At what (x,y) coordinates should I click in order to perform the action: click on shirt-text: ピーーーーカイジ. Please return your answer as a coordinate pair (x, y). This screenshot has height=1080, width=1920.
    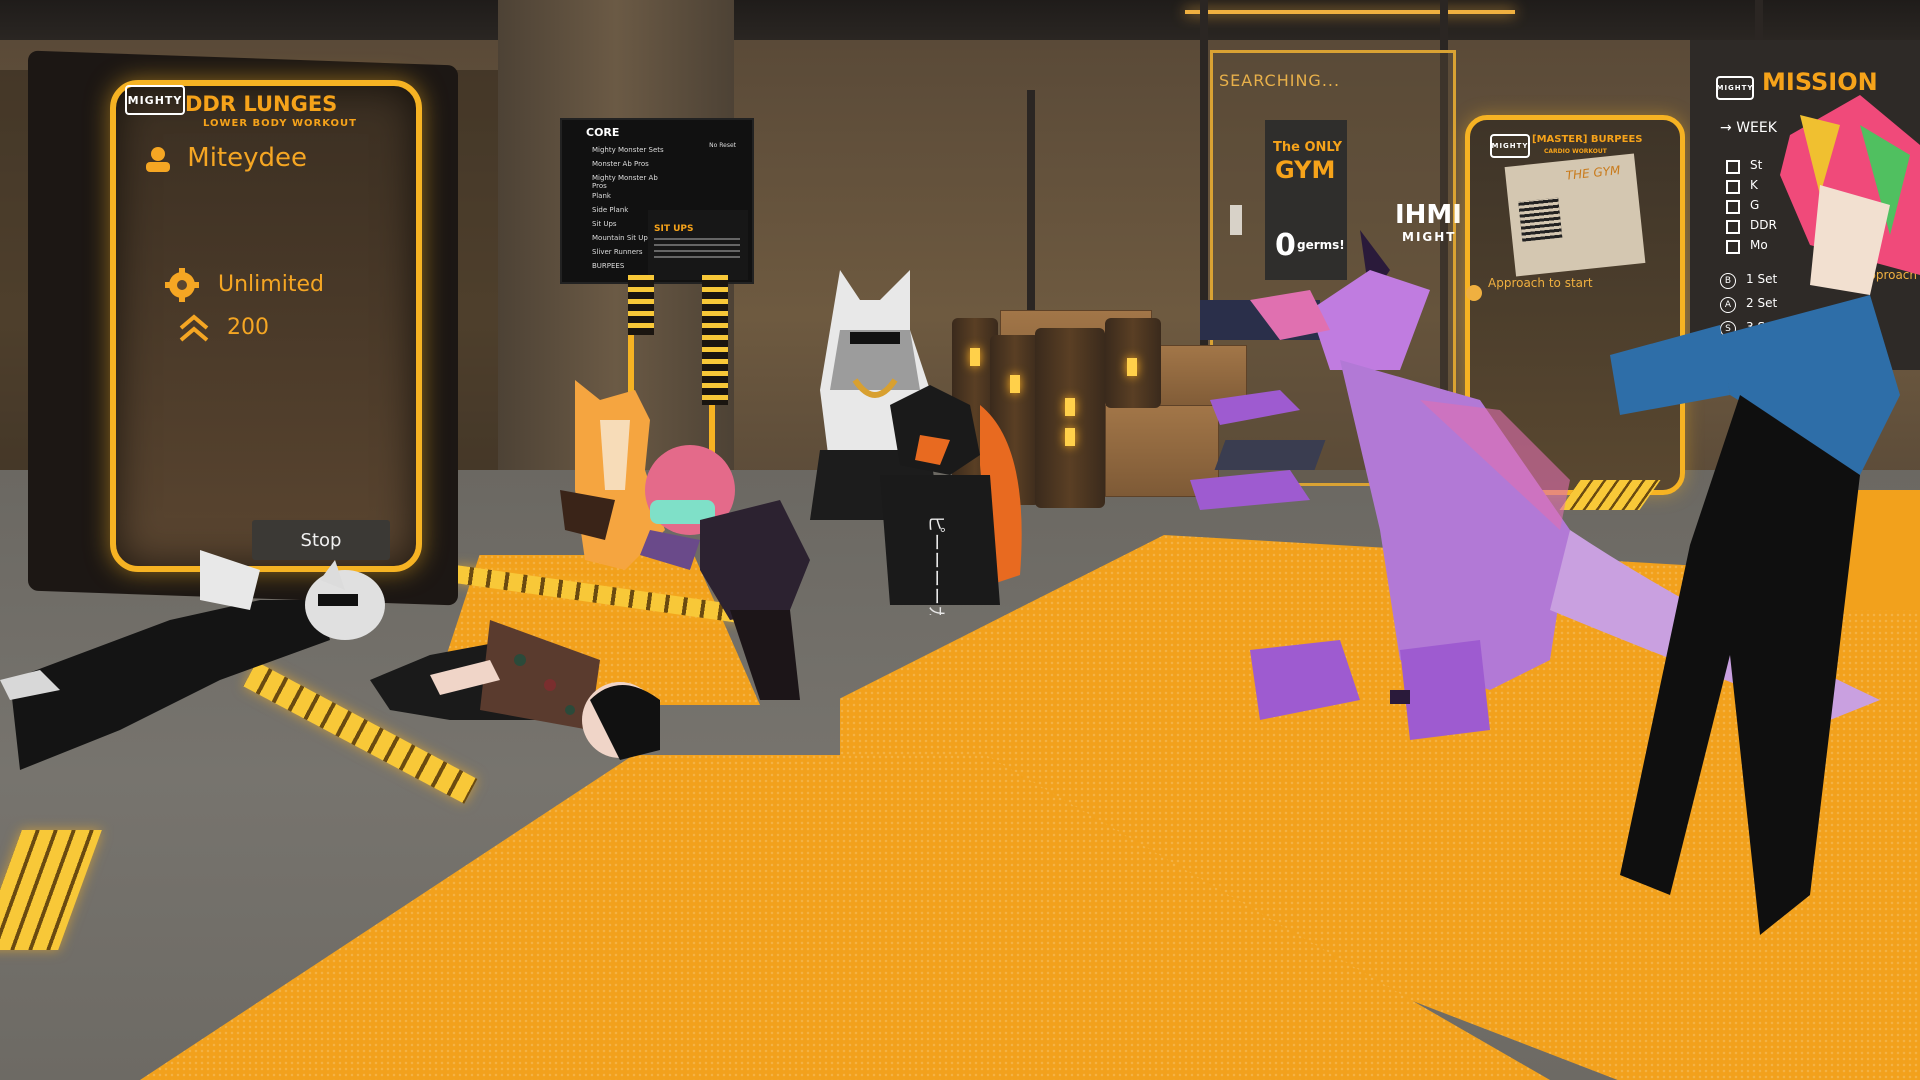
    Looking at the image, I should click on (935, 565).